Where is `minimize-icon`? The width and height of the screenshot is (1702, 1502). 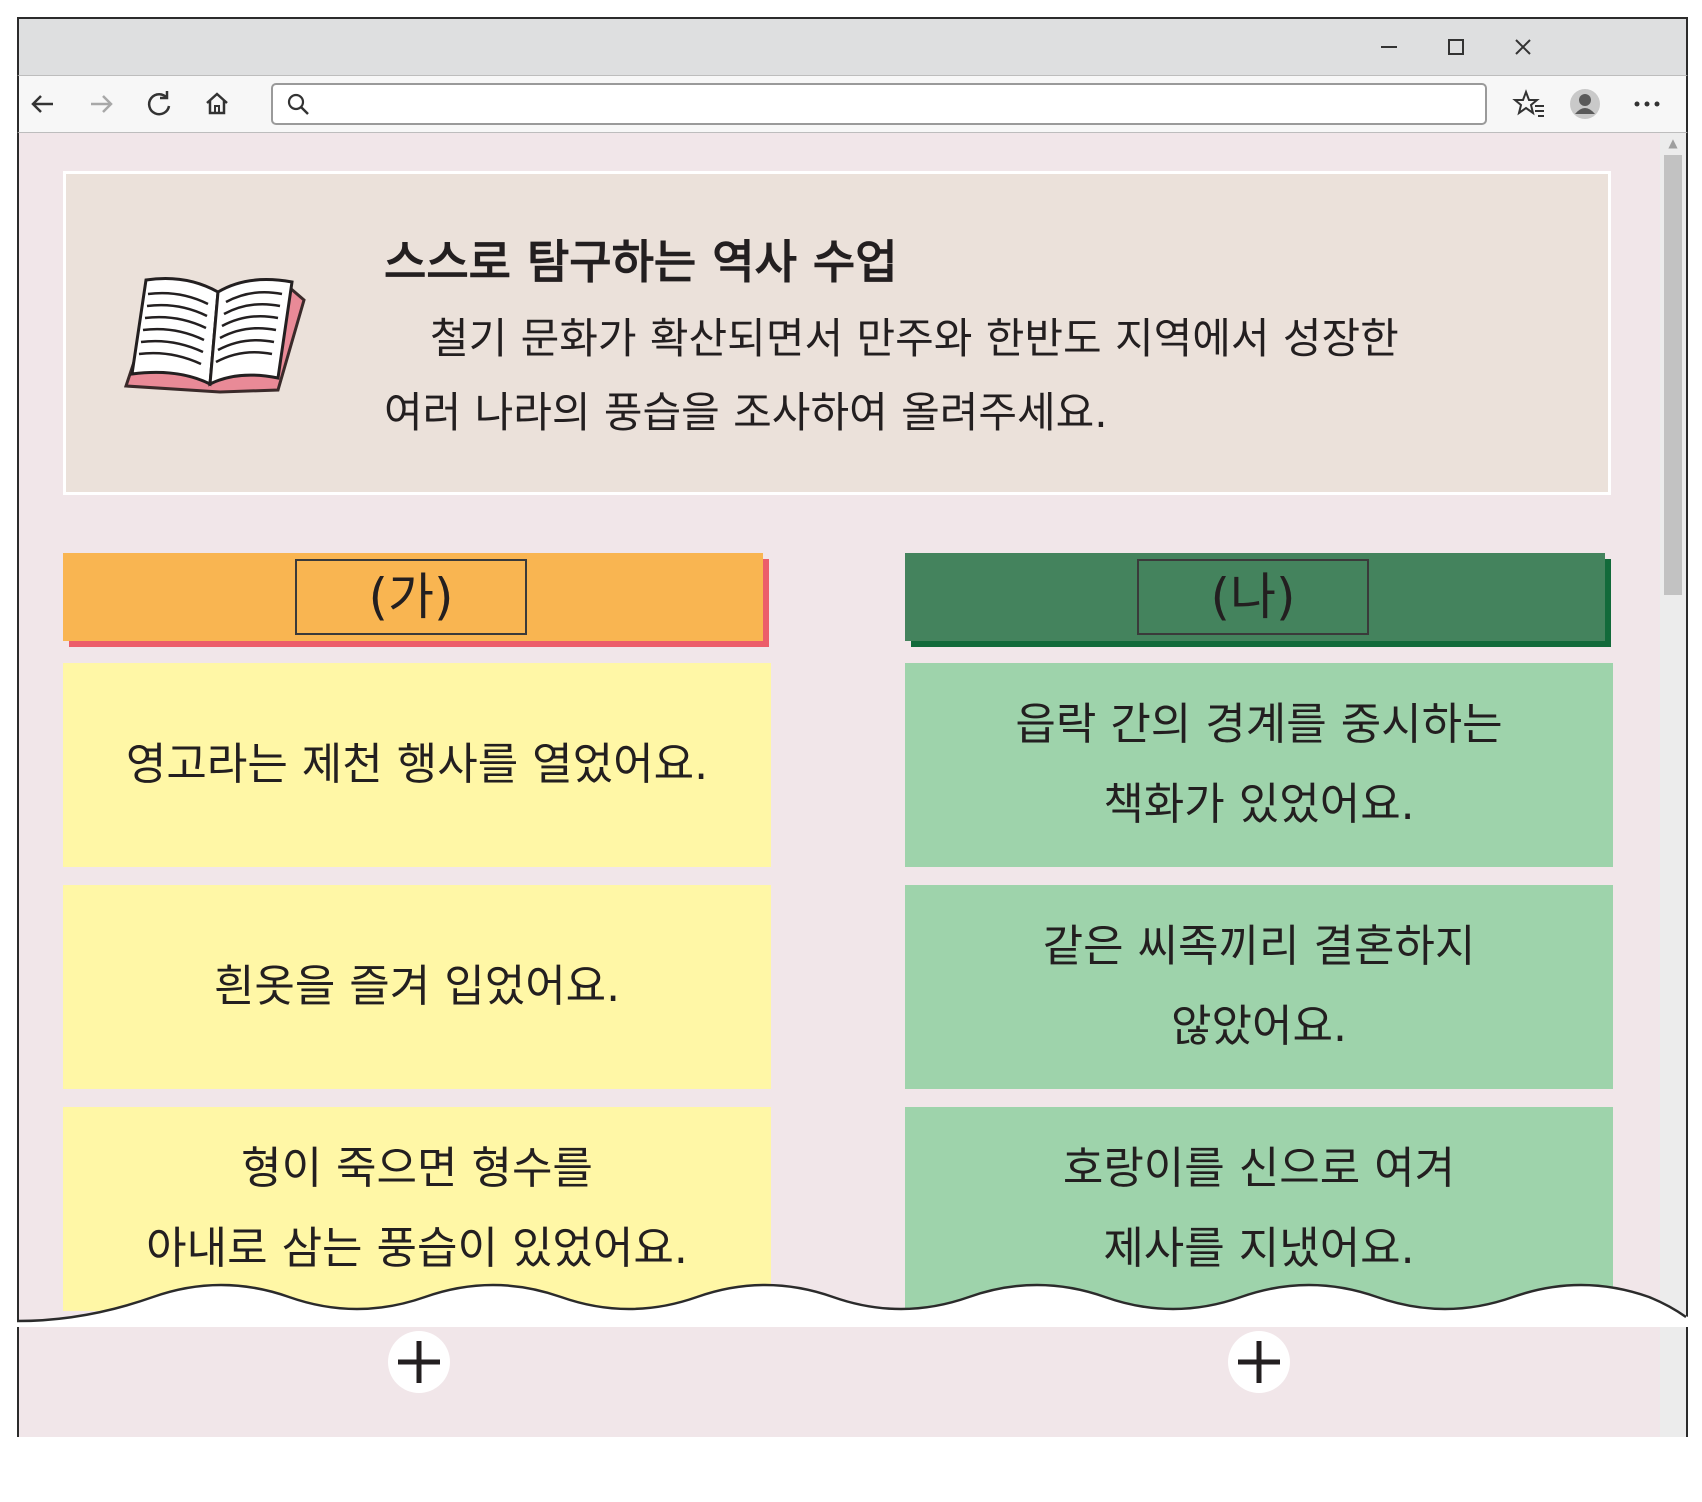
minimize-icon is located at coordinates (1389, 47).